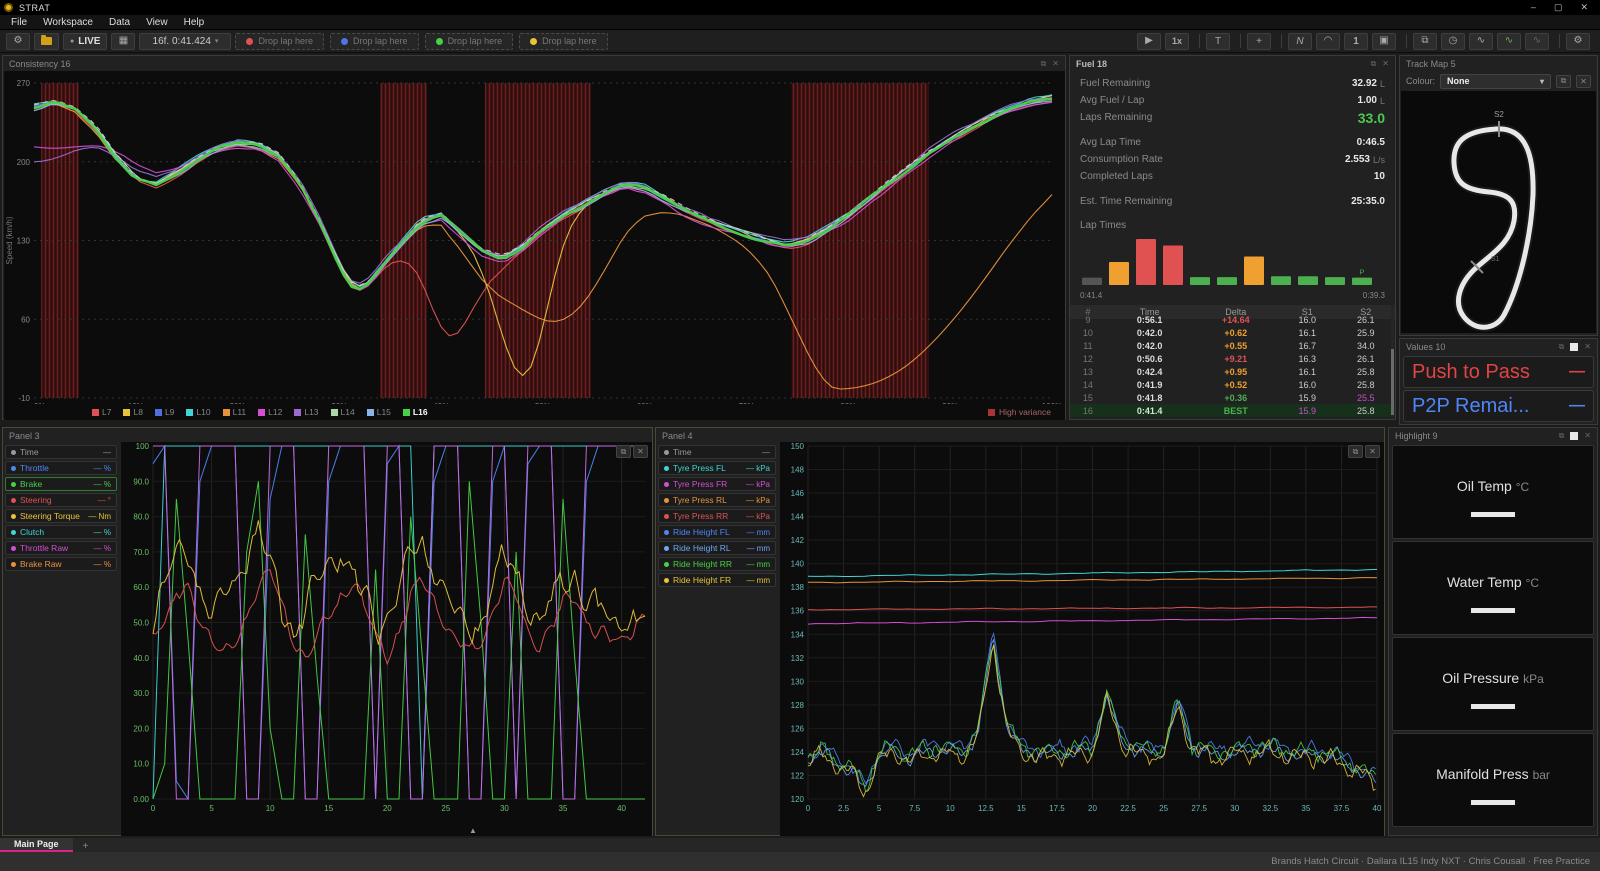 Image resolution: width=1600 pixels, height=871 pixels. Describe the element at coordinates (185, 41) in the screenshot. I see `lap-selector-dropdown: 16f. 0:41.424 ▾` at that location.